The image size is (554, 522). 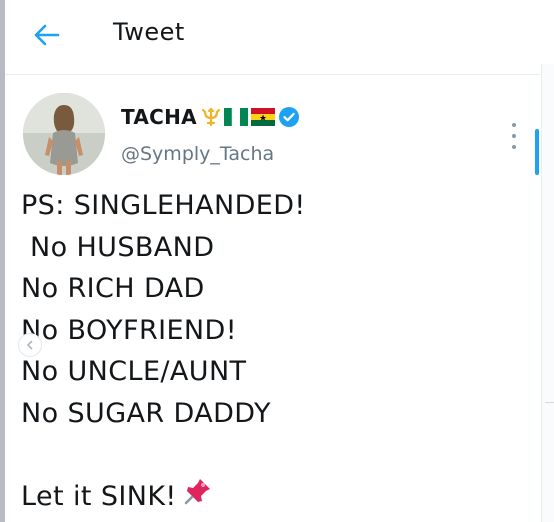 I want to click on tweet-line: PS: SINGLEHANDED!, so click(x=163, y=205).